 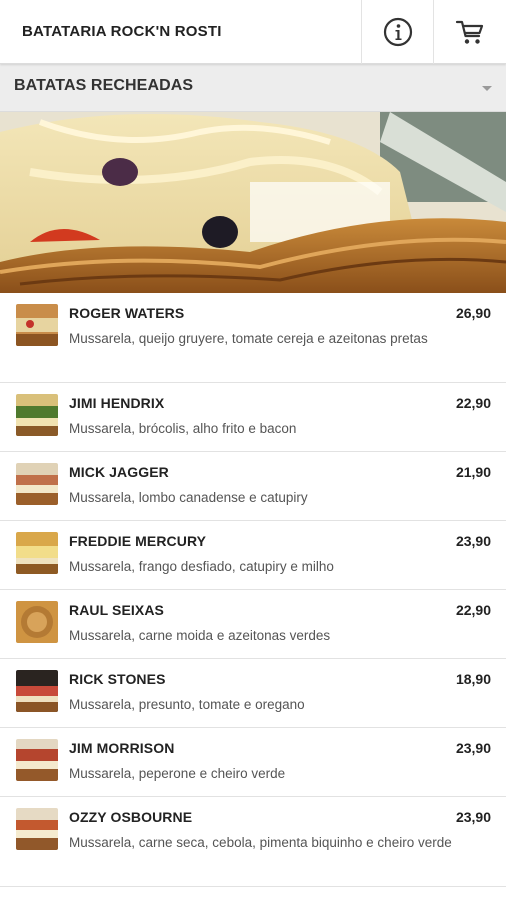 What do you see at coordinates (473, 679) in the screenshot?
I see `product-price: 18,90` at bounding box center [473, 679].